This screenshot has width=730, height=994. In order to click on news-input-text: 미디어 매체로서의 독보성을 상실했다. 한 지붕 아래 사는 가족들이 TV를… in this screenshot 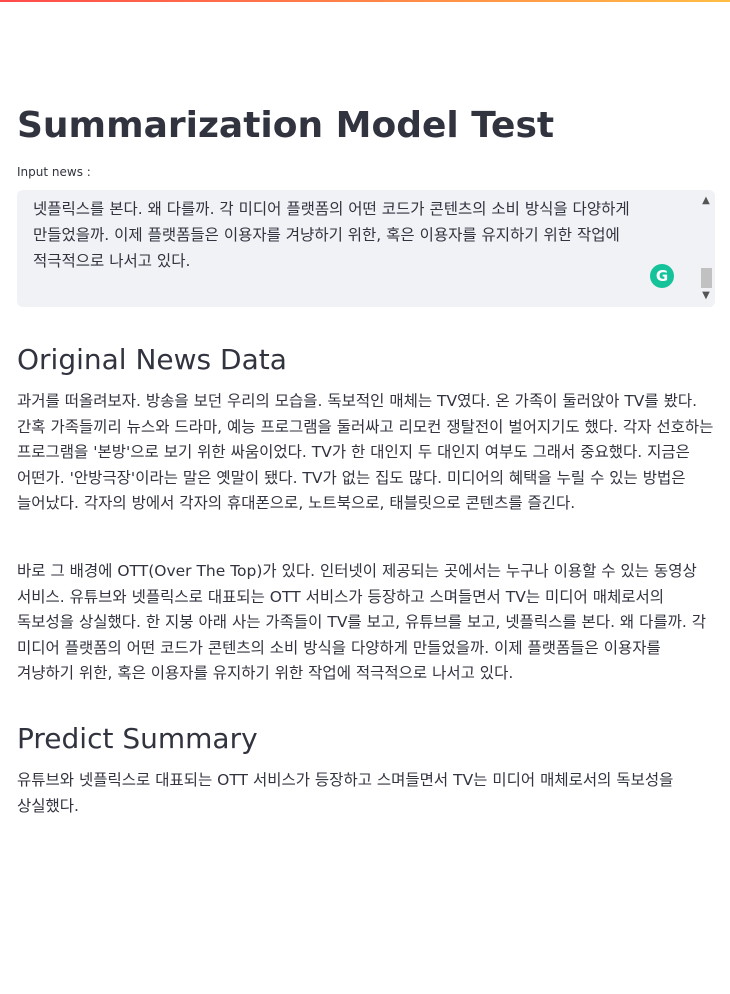, I will do `click(363, 232)`.